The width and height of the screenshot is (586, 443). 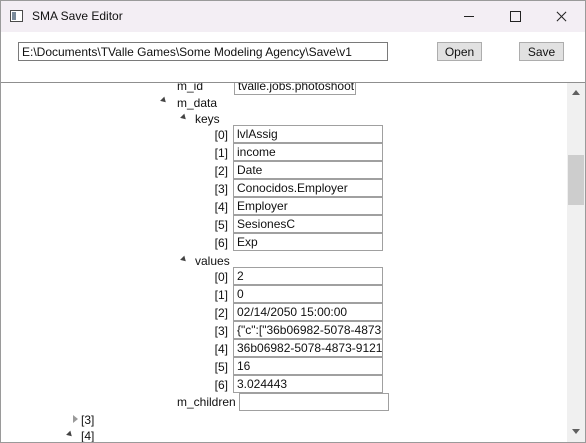 I want to click on m-children-label: m_children, so click(x=206, y=402).